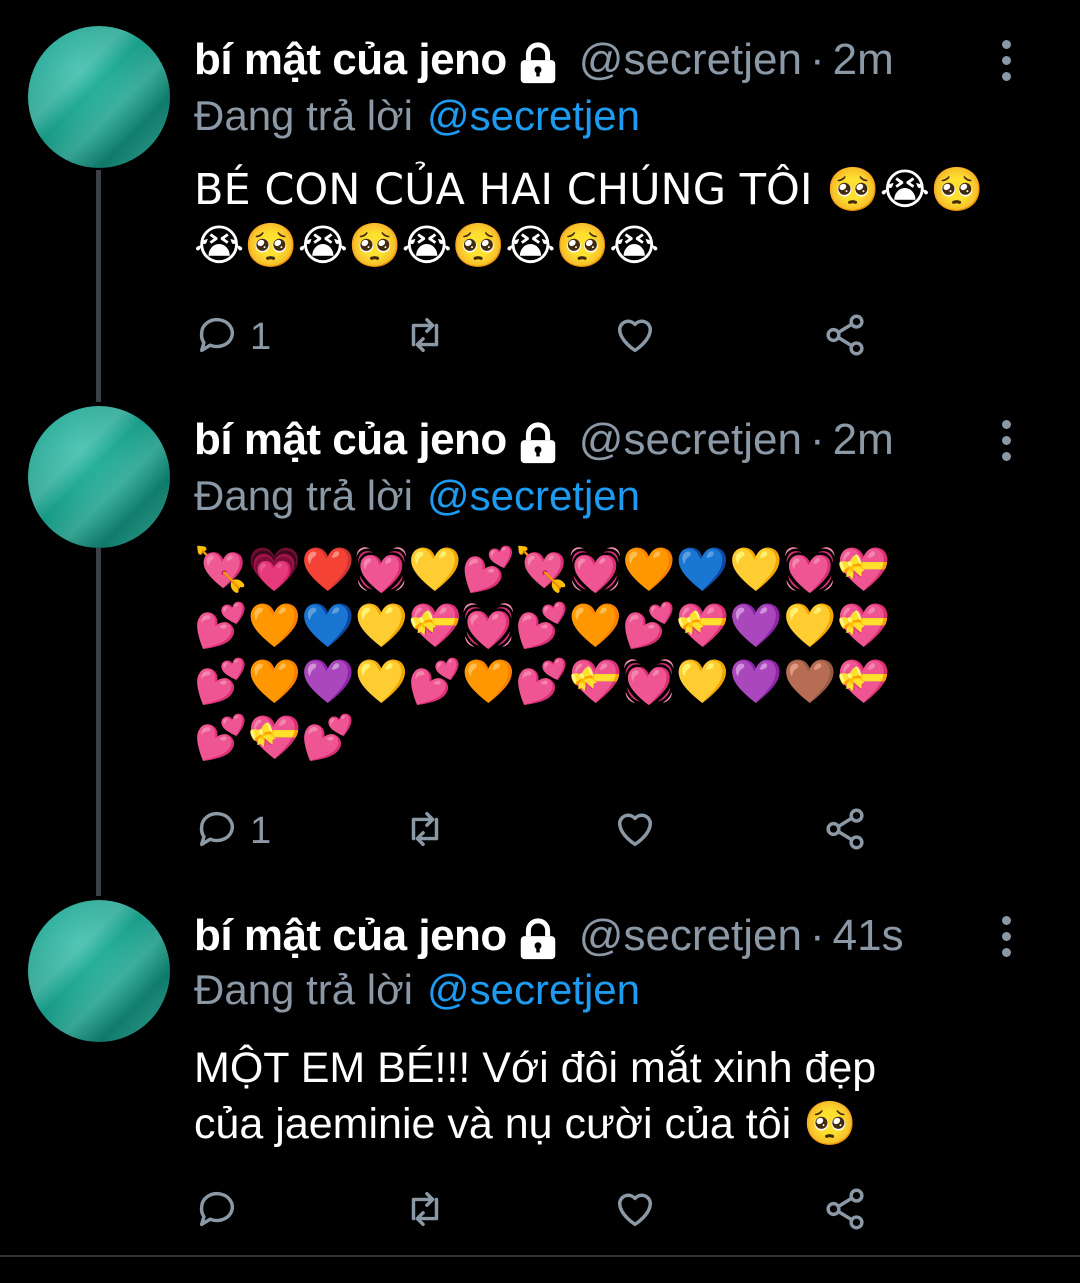  I want to click on tweet-text-line: 😭🥺😭🥺😭🥺😭🥺😭, so click(427, 246).